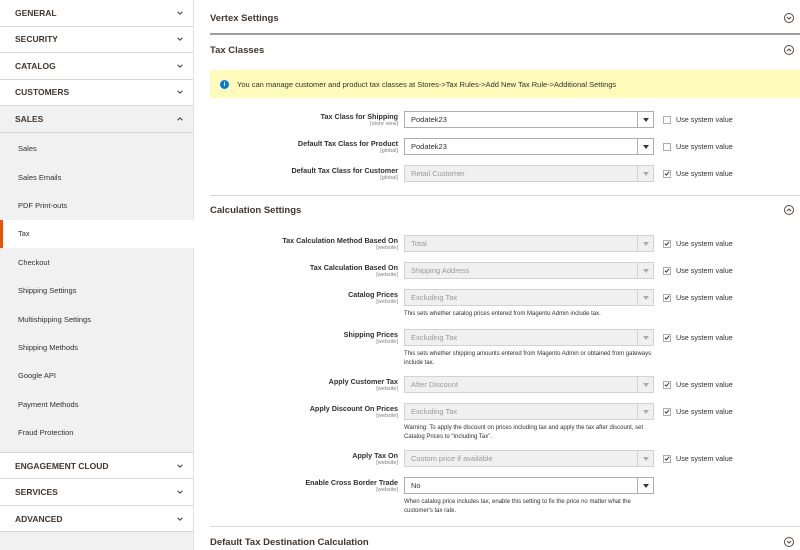  I want to click on sidebar-section-sales: SALES, so click(96, 119).